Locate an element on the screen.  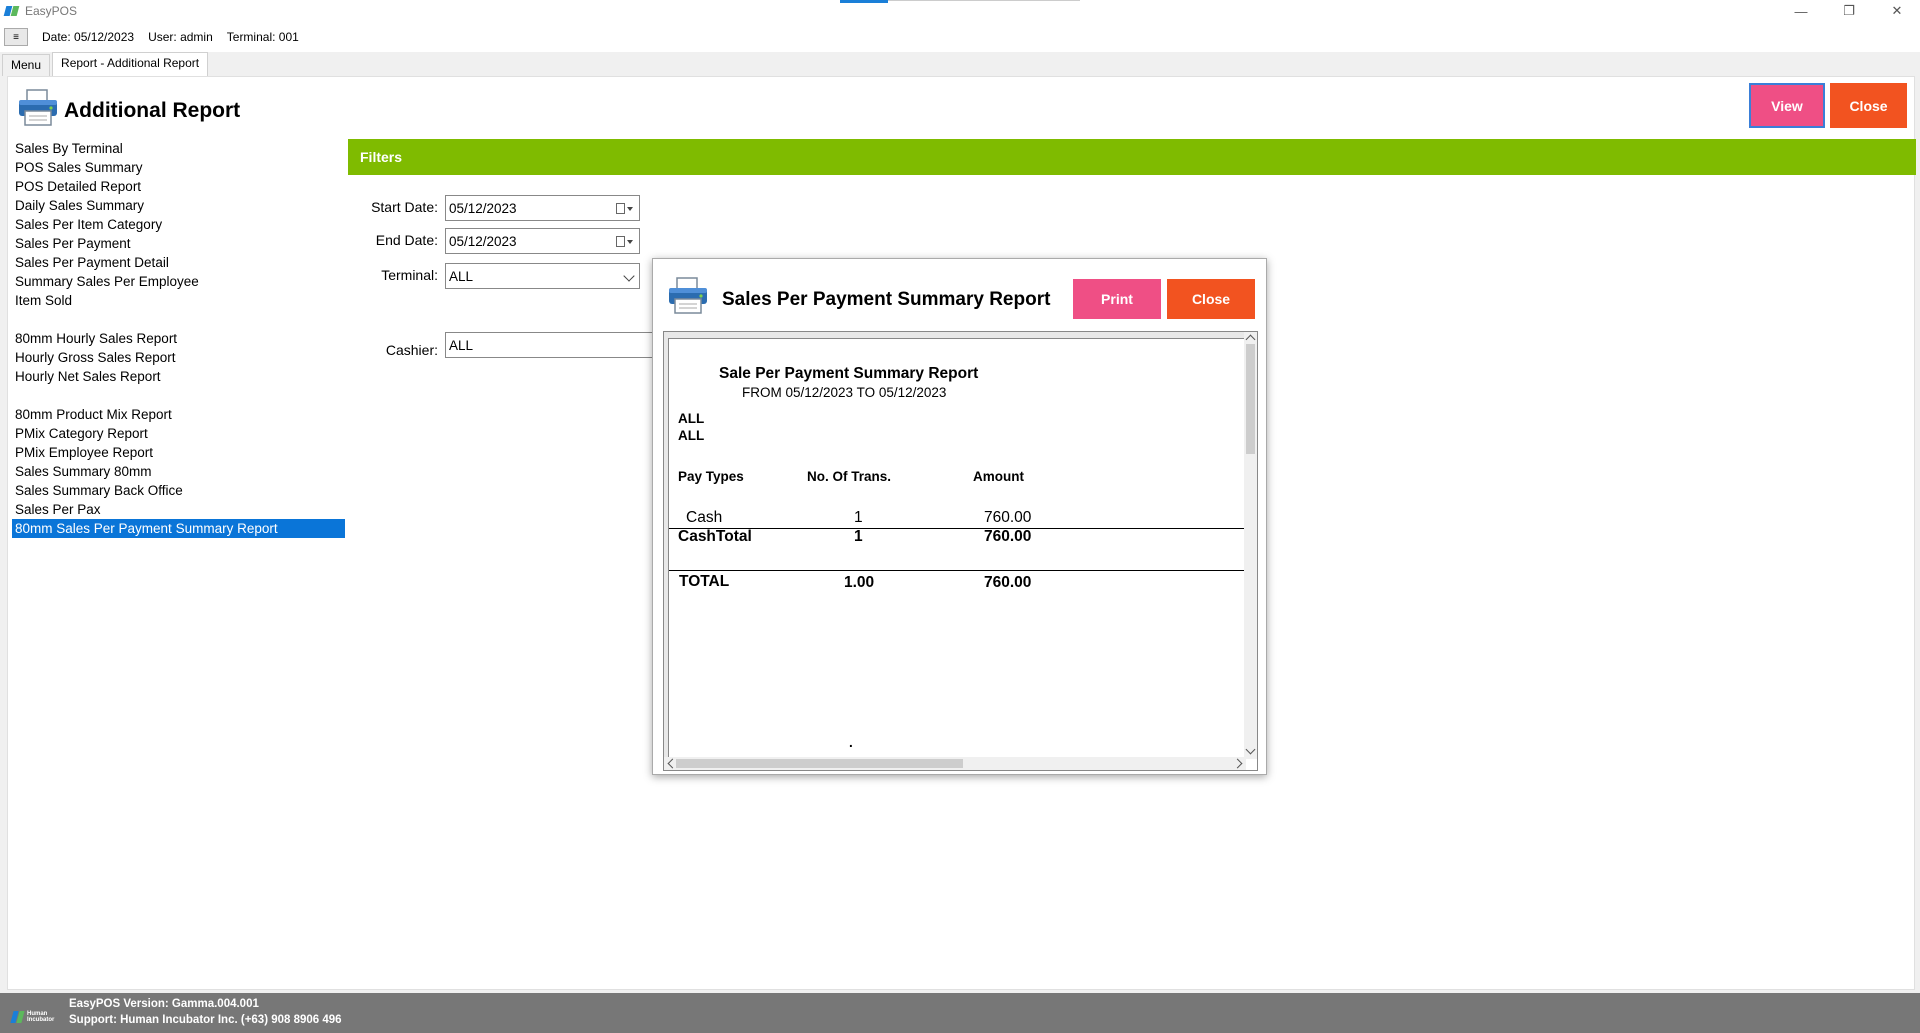
app-logo-icon is located at coordinates (12, 11).